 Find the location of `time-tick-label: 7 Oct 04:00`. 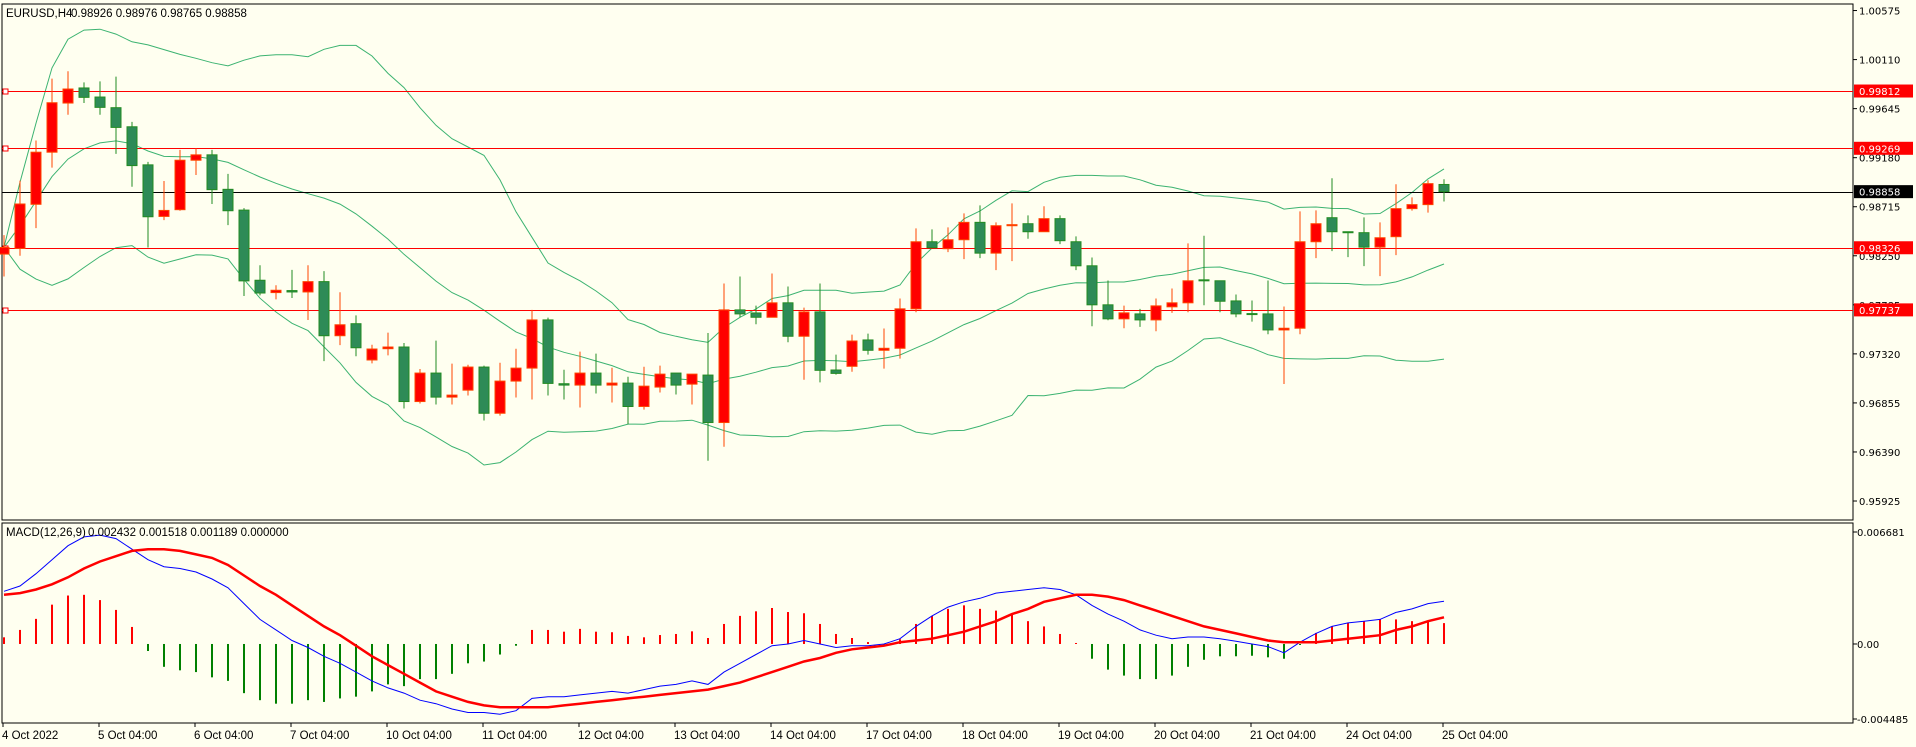

time-tick-label: 7 Oct 04:00 is located at coordinates (319, 736).